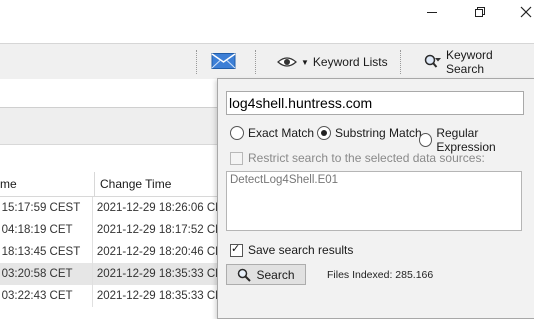 The image size is (534, 319). Describe the element at coordinates (350, 62) in the screenshot. I see `keyword-lists-label: Keyword Lists` at that location.